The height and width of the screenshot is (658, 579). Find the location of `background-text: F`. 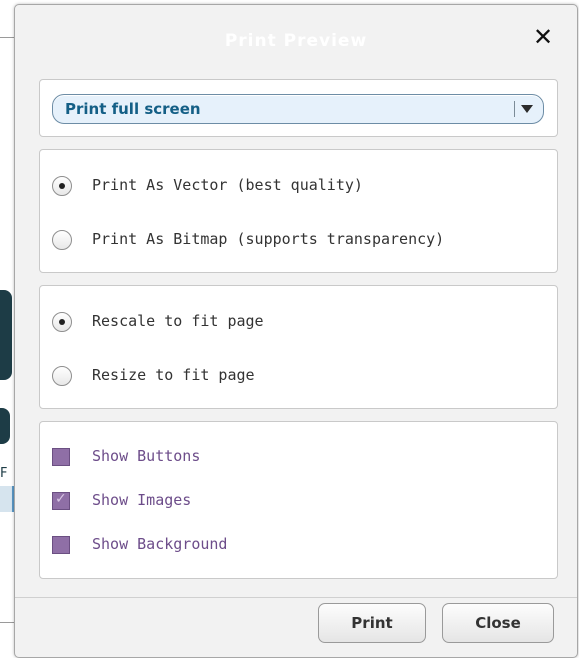

background-text: F is located at coordinates (4, 473).